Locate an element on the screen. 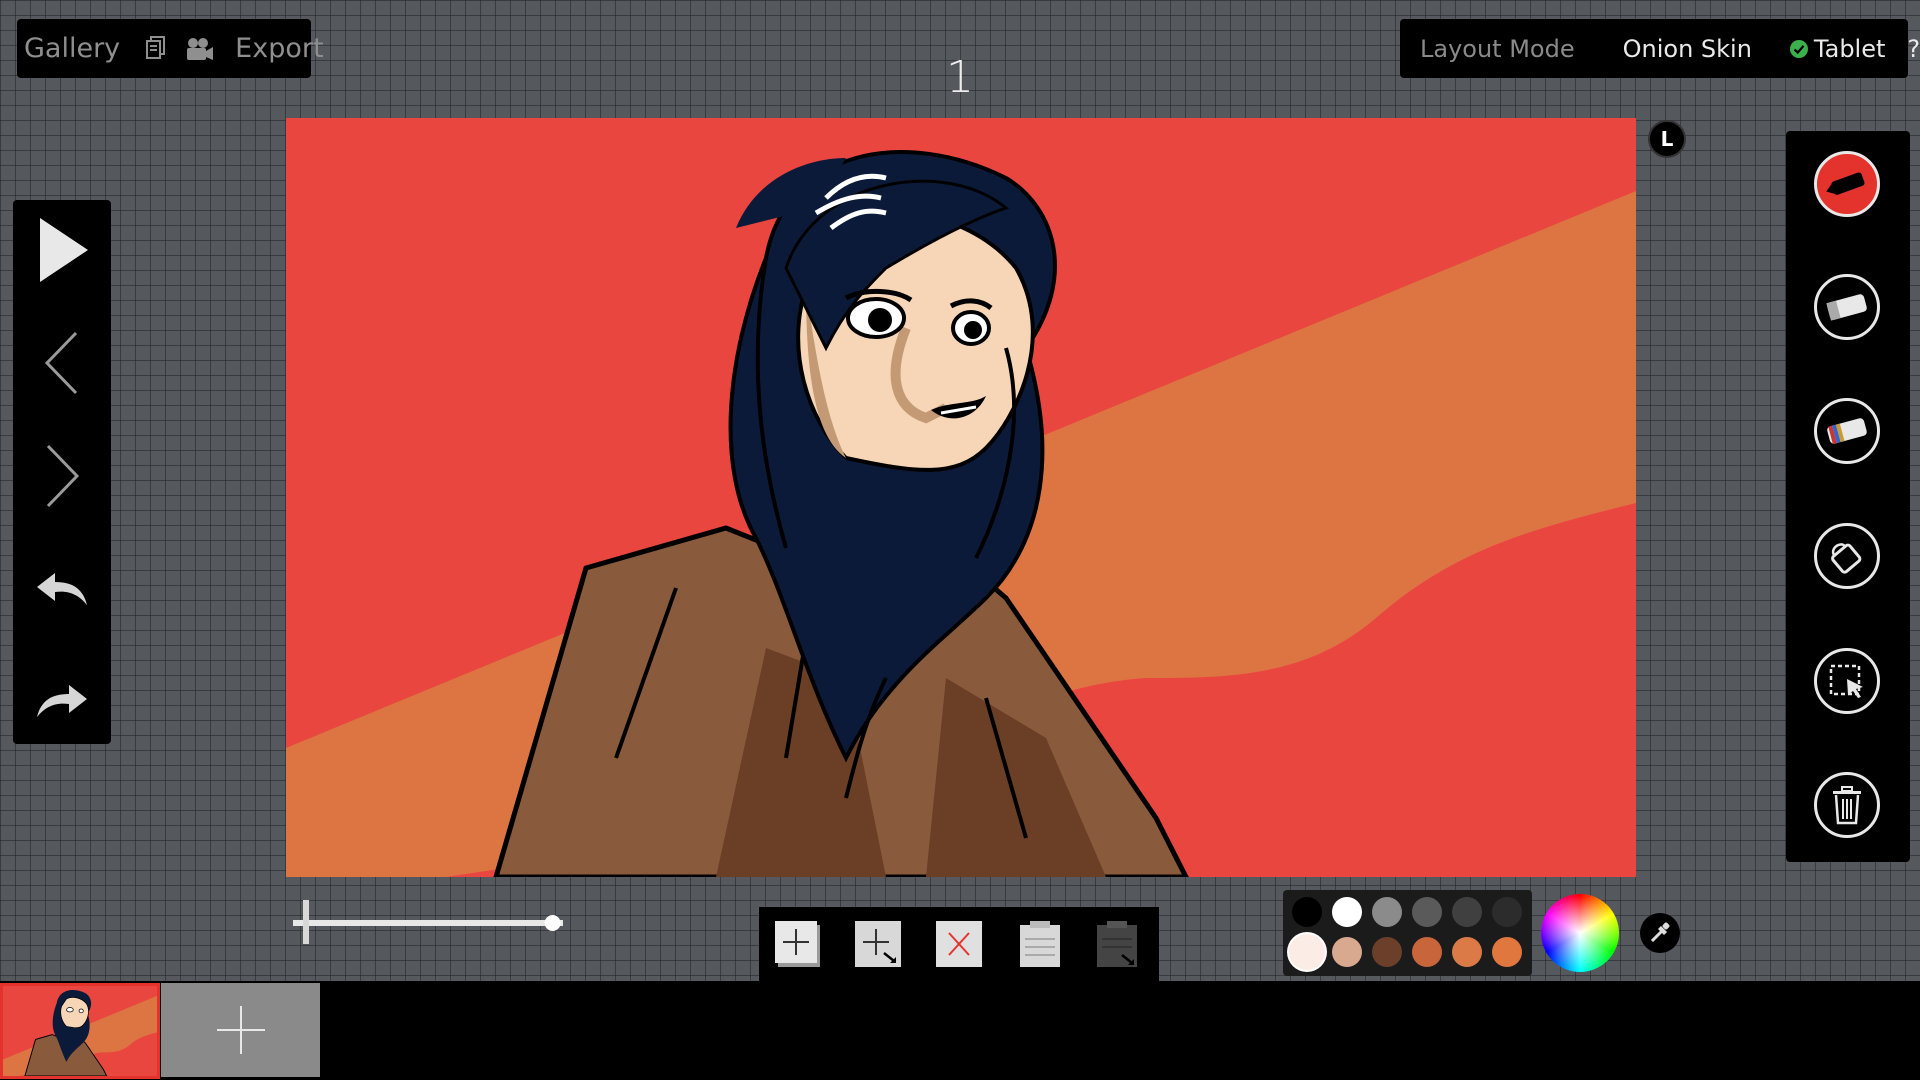  layer-badge: L is located at coordinates (1667, 139).